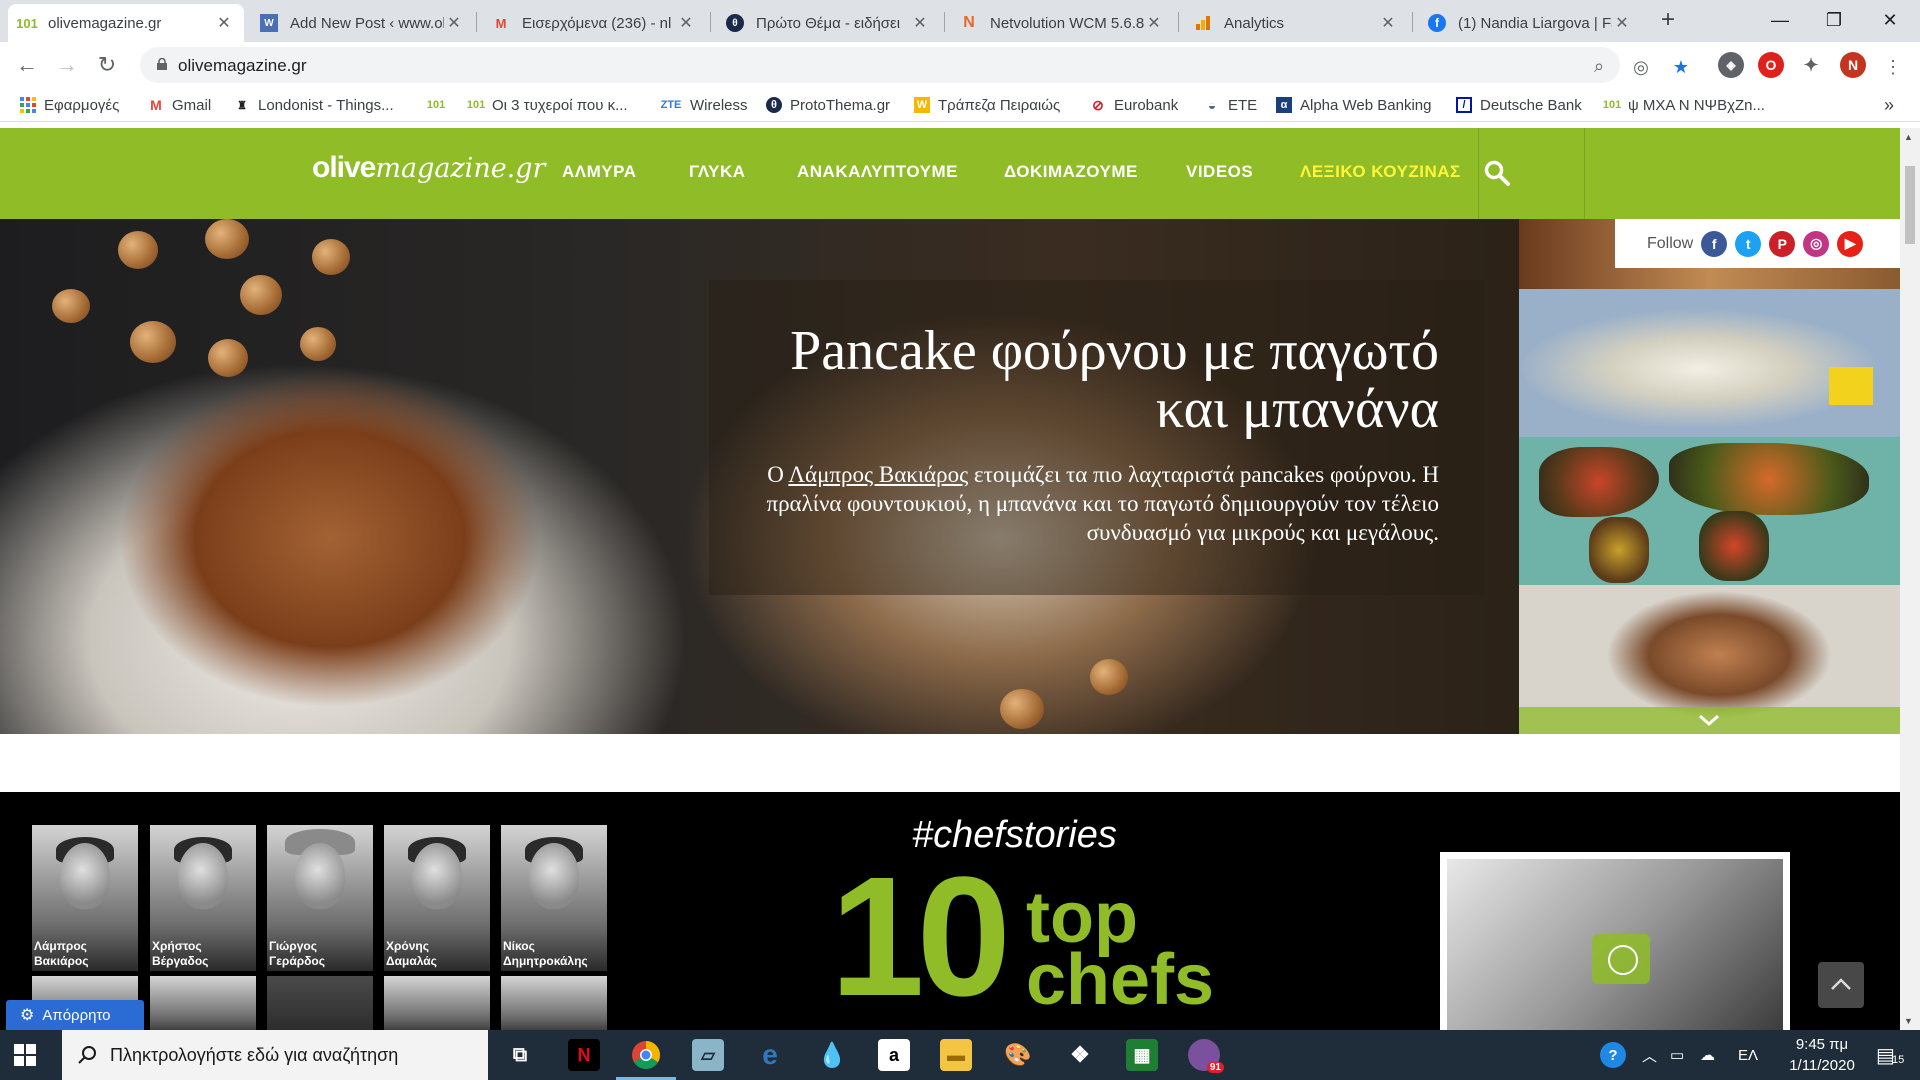 The height and width of the screenshot is (1080, 1920). What do you see at coordinates (1890, 1055) in the screenshot?
I see `notifications-icon: ▤ 15` at bounding box center [1890, 1055].